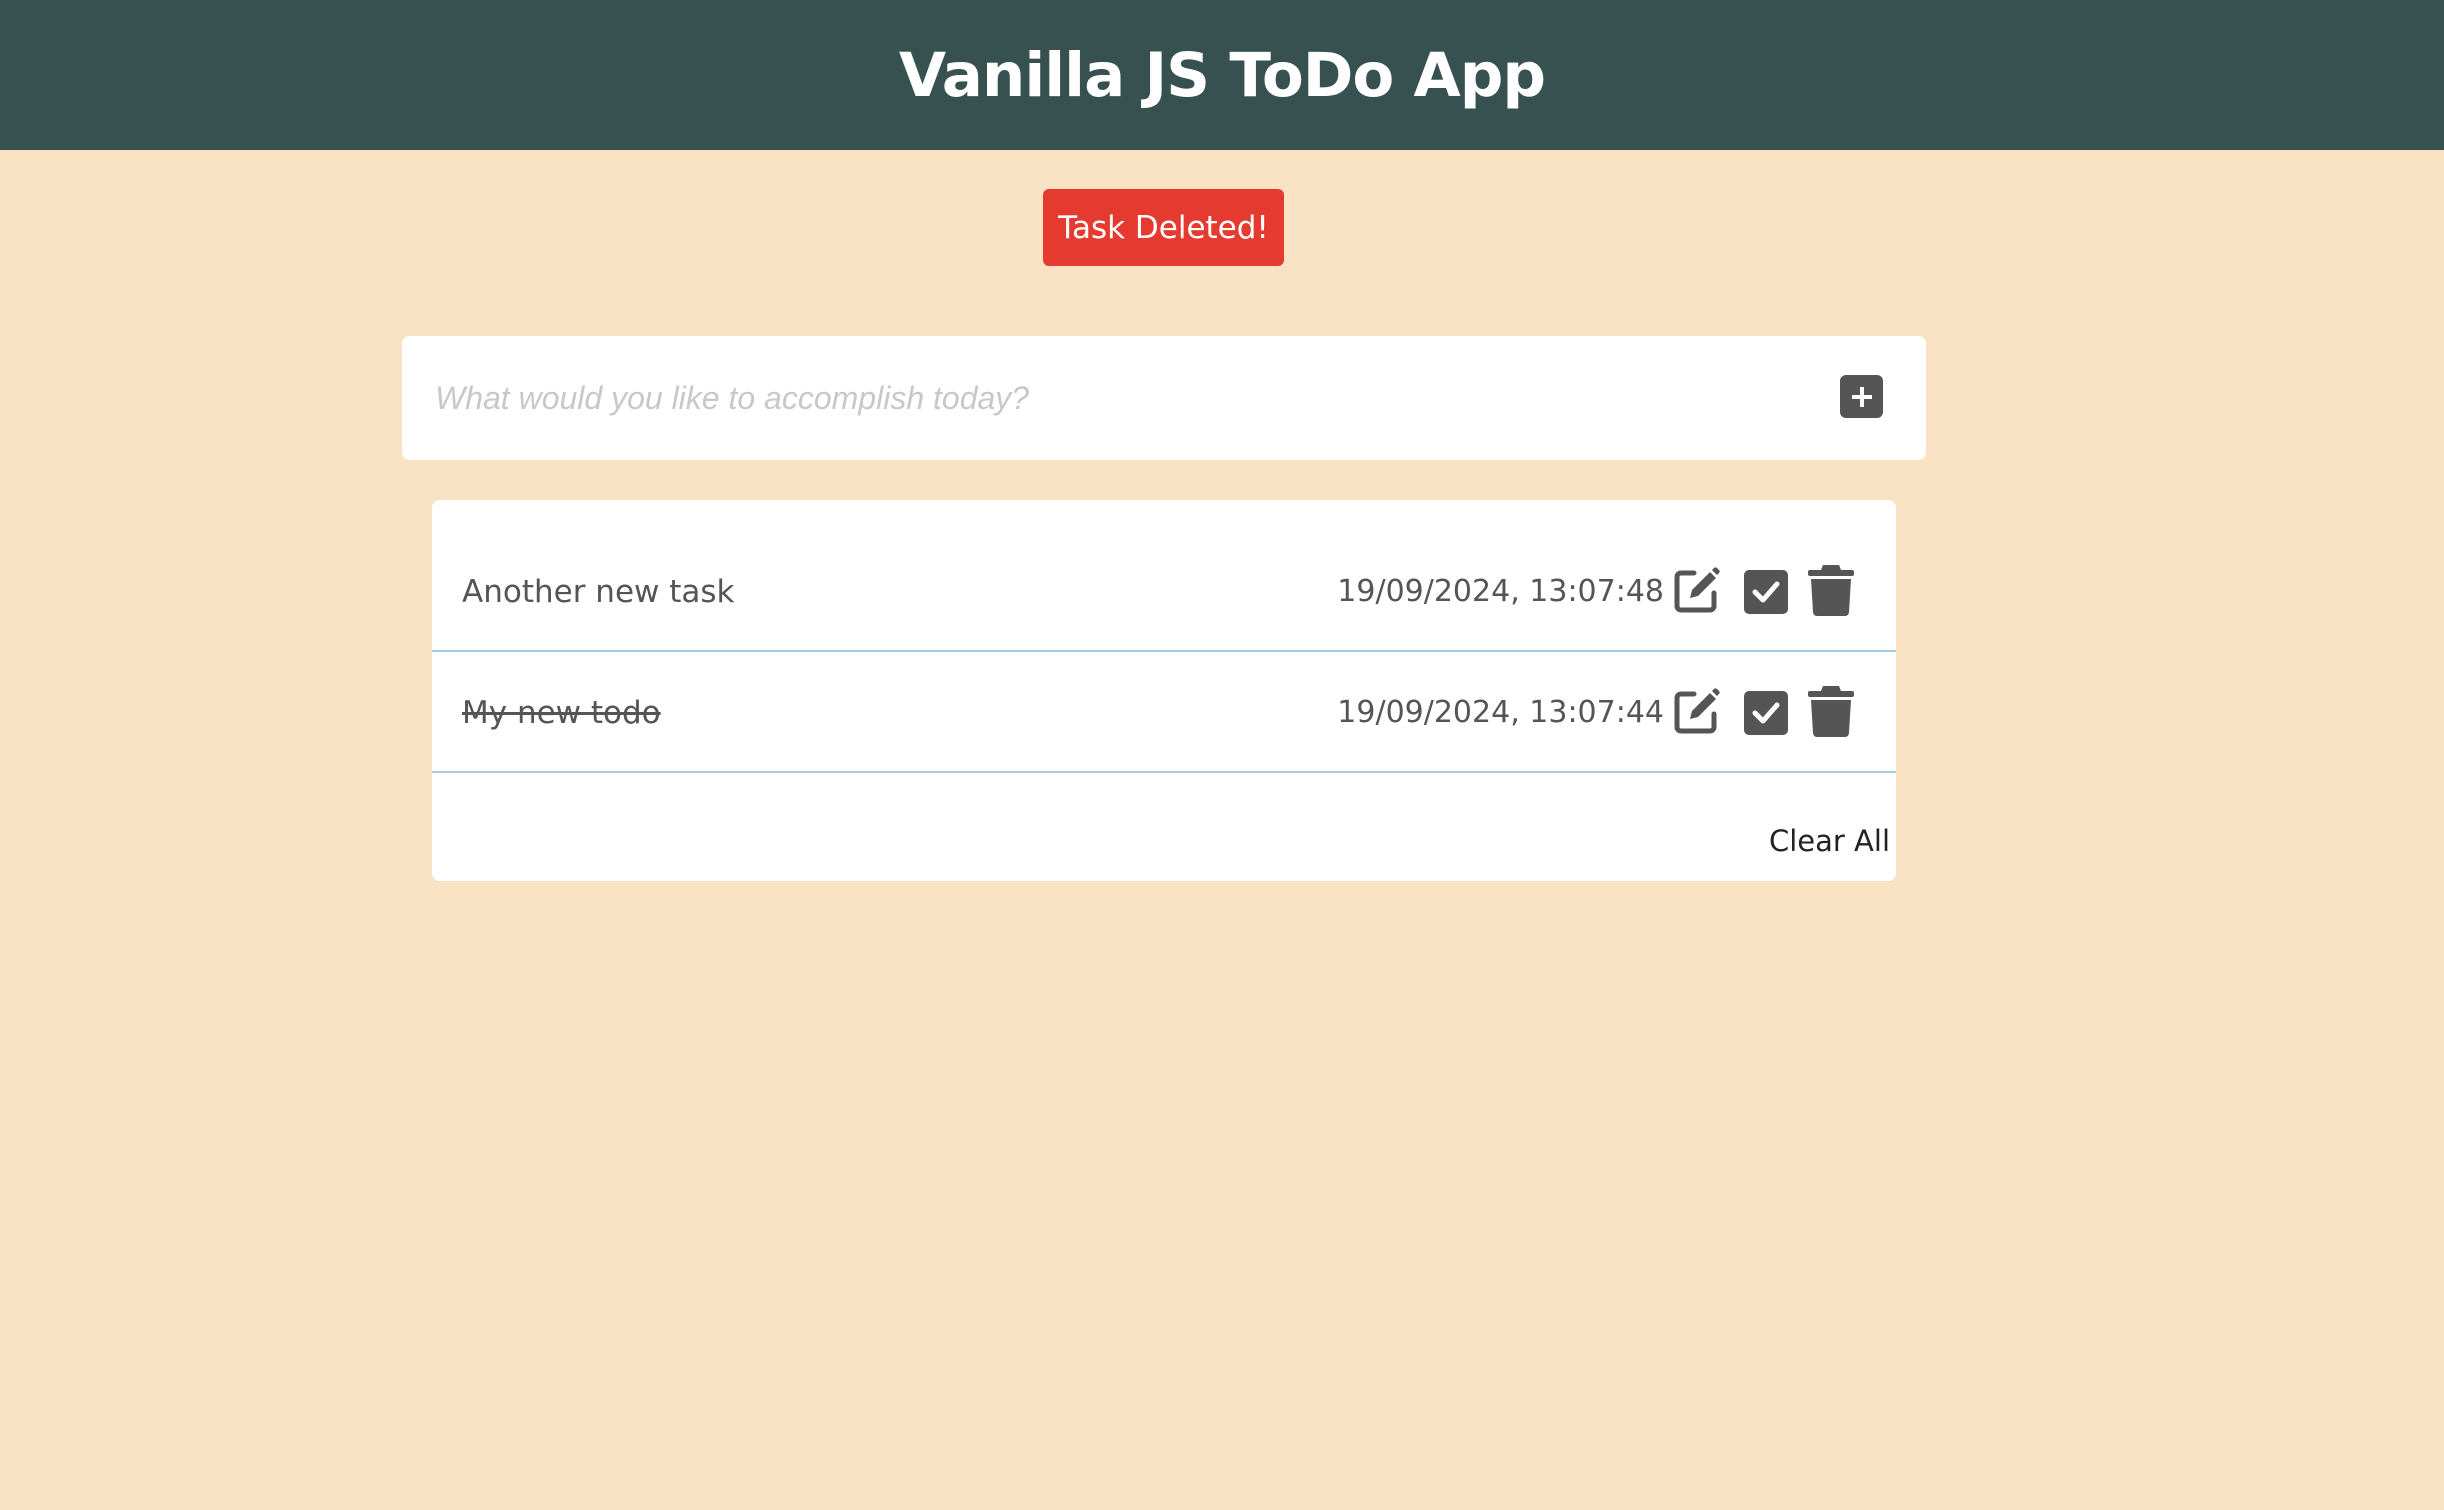 The height and width of the screenshot is (1510, 2444). Describe the element at coordinates (1100, 398) in the screenshot. I see `new-task-input` at that location.